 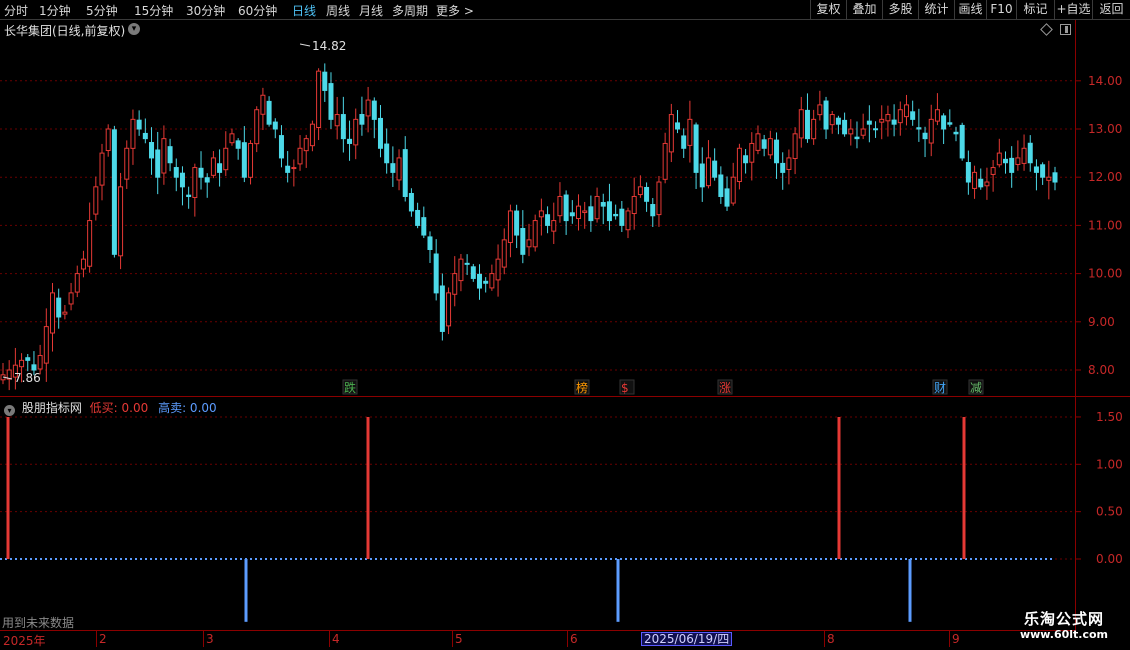 I want to click on stock-title: 长华集团(日线,前复权), so click(x=65, y=31).